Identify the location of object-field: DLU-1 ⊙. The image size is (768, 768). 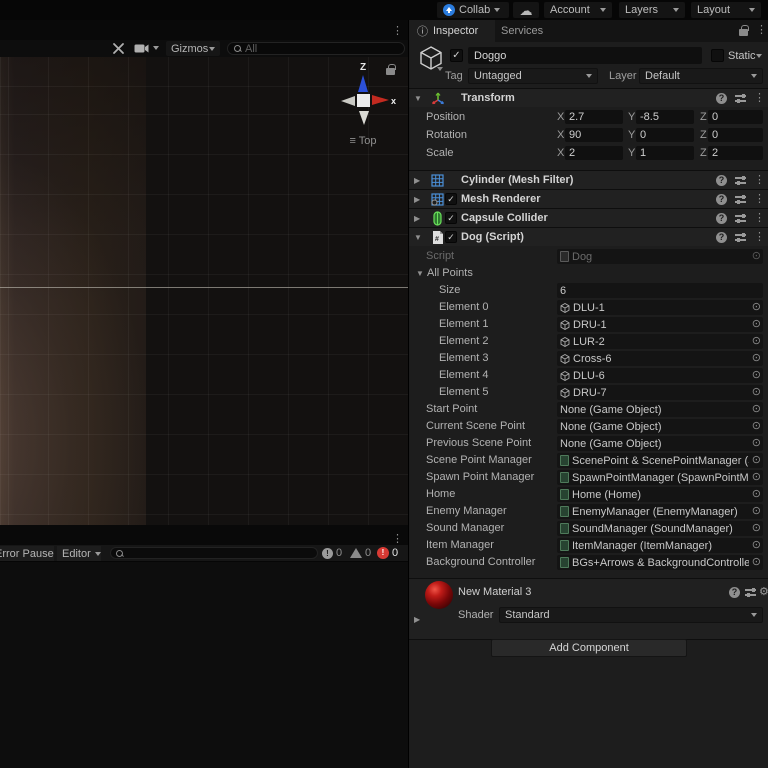
(660, 307).